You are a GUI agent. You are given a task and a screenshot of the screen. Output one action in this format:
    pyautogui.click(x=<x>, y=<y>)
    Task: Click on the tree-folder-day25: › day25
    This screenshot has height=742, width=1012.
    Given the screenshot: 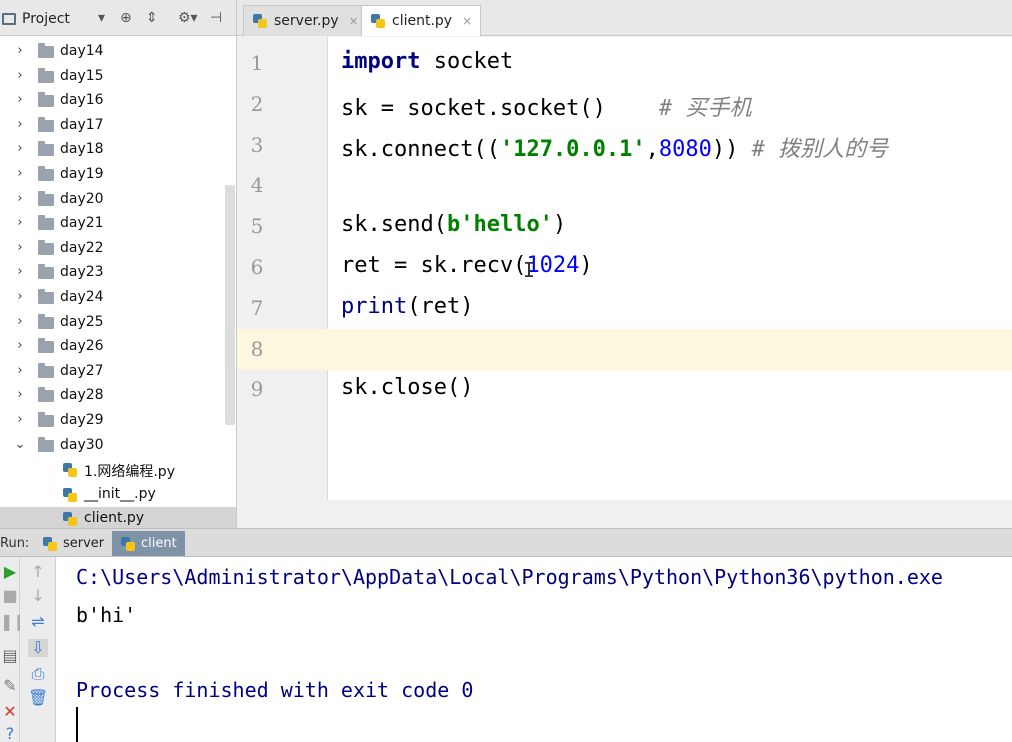 What is the action you would take?
    pyautogui.click(x=118, y=323)
    